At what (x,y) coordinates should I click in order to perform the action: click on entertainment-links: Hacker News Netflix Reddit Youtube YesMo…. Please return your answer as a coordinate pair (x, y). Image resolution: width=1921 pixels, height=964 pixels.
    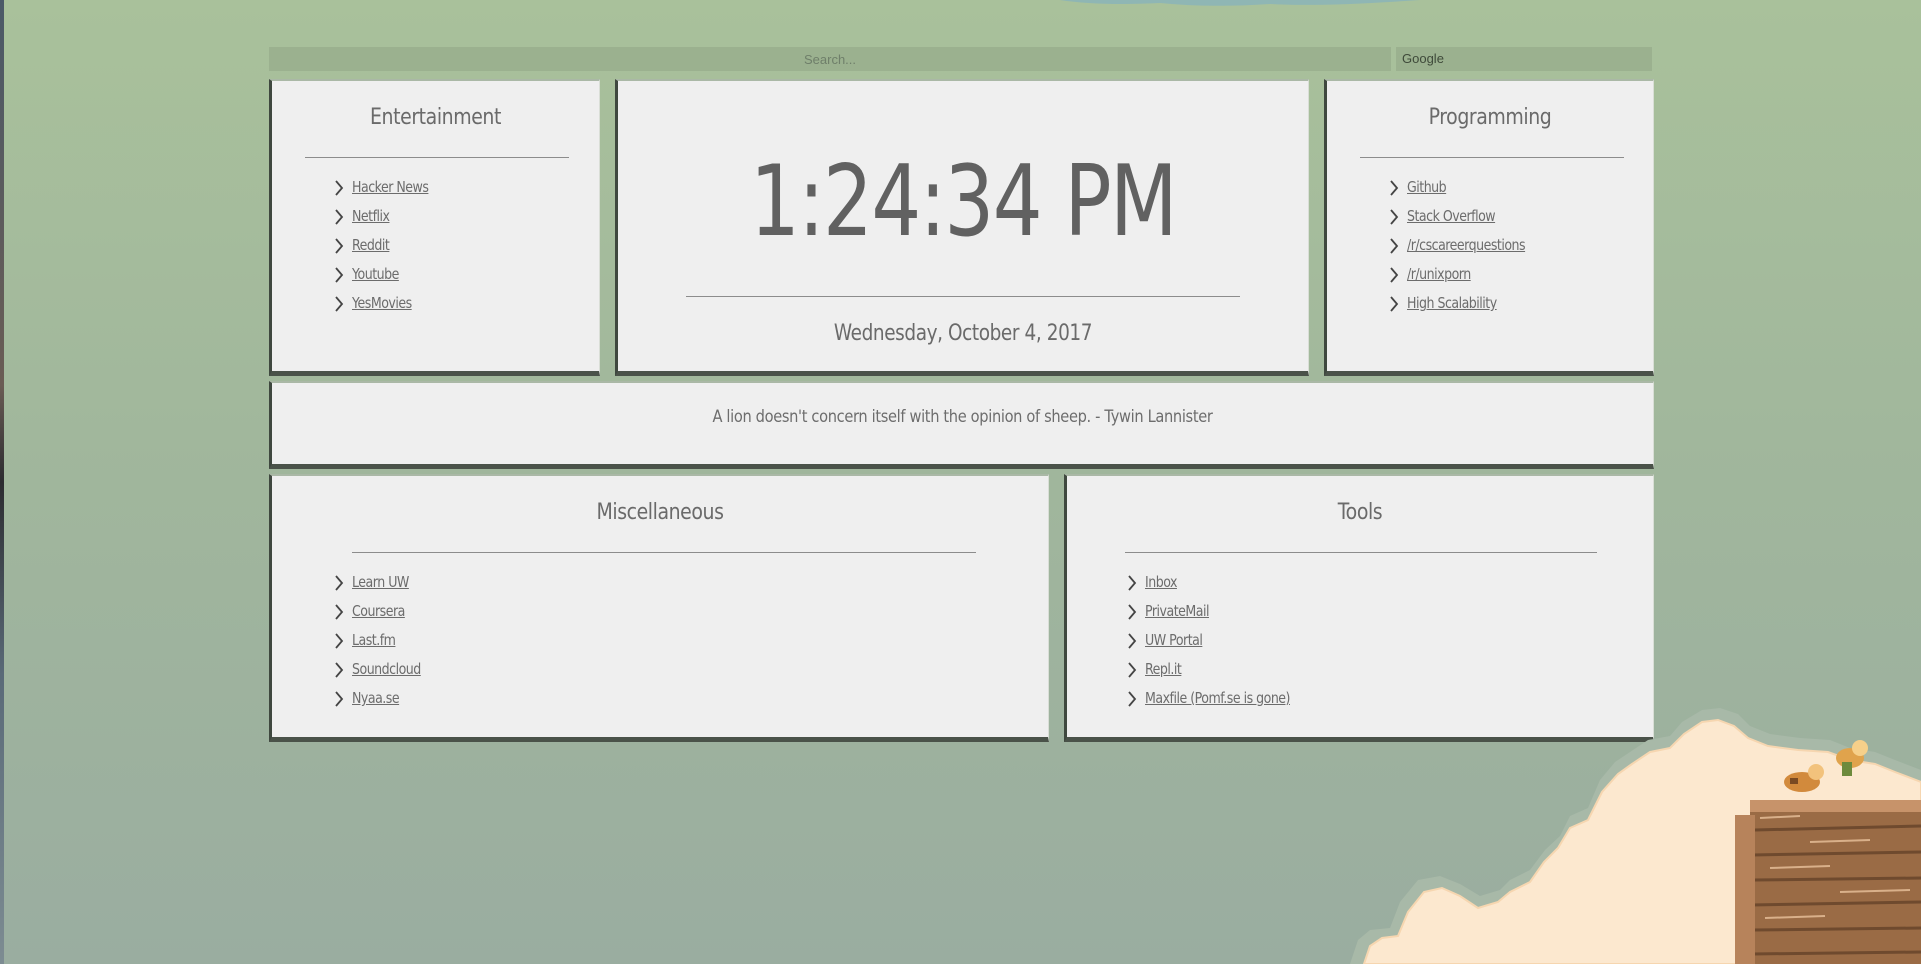
    Looking at the image, I should click on (387, 247).